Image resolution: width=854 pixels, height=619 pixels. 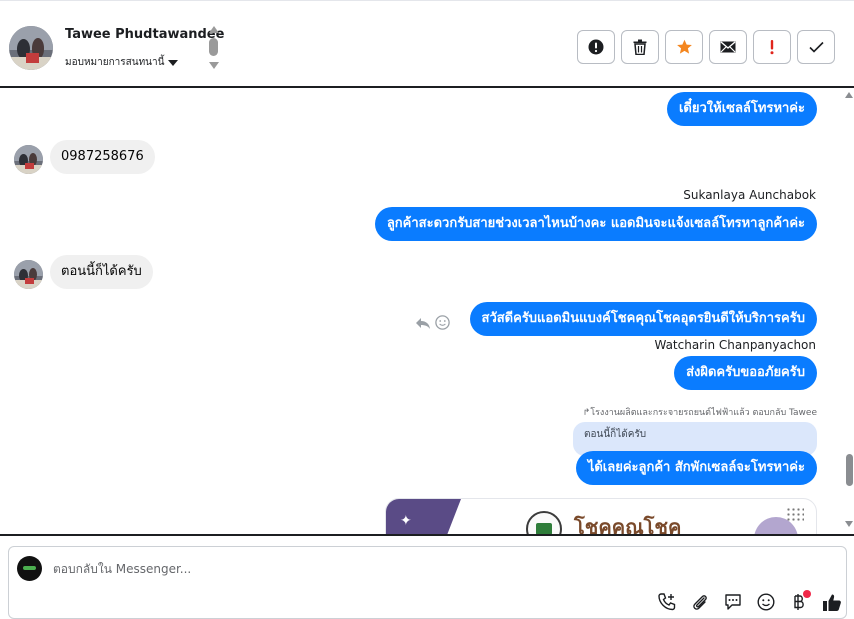 I want to click on mail-icon, so click(x=728, y=47).